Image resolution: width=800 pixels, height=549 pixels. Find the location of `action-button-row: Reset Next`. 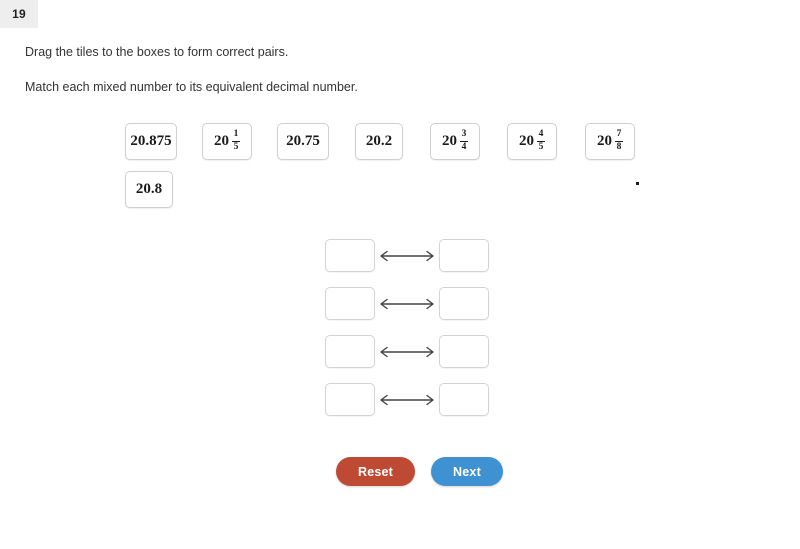

action-button-row: Reset Next is located at coordinates (419, 471).